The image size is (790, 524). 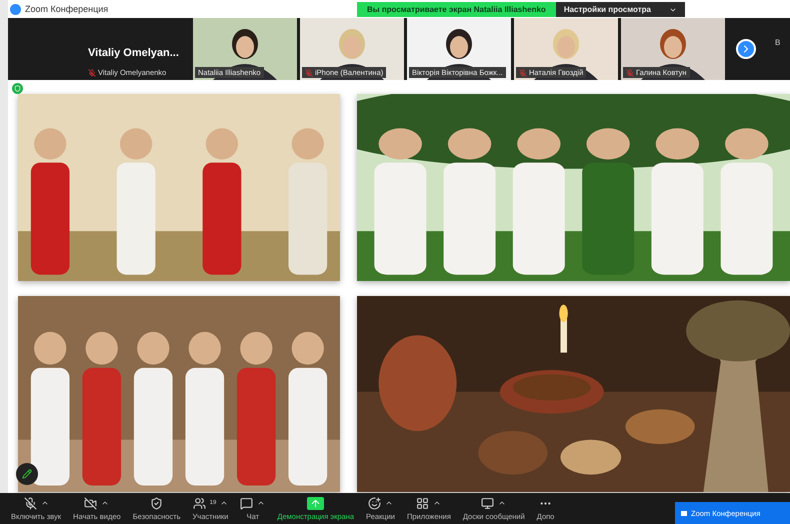 I want to click on share-screen-icon, so click(x=315, y=503).